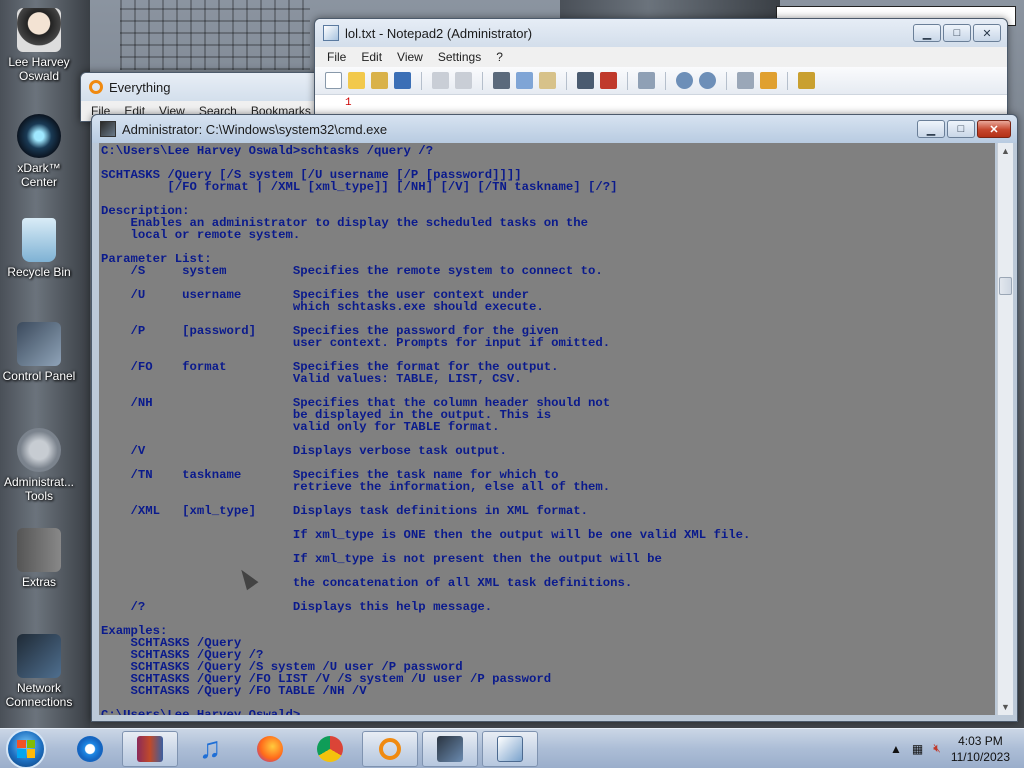 The width and height of the screenshot is (1024, 768). What do you see at coordinates (39, 344) in the screenshot?
I see `control-panel-icon` at bounding box center [39, 344].